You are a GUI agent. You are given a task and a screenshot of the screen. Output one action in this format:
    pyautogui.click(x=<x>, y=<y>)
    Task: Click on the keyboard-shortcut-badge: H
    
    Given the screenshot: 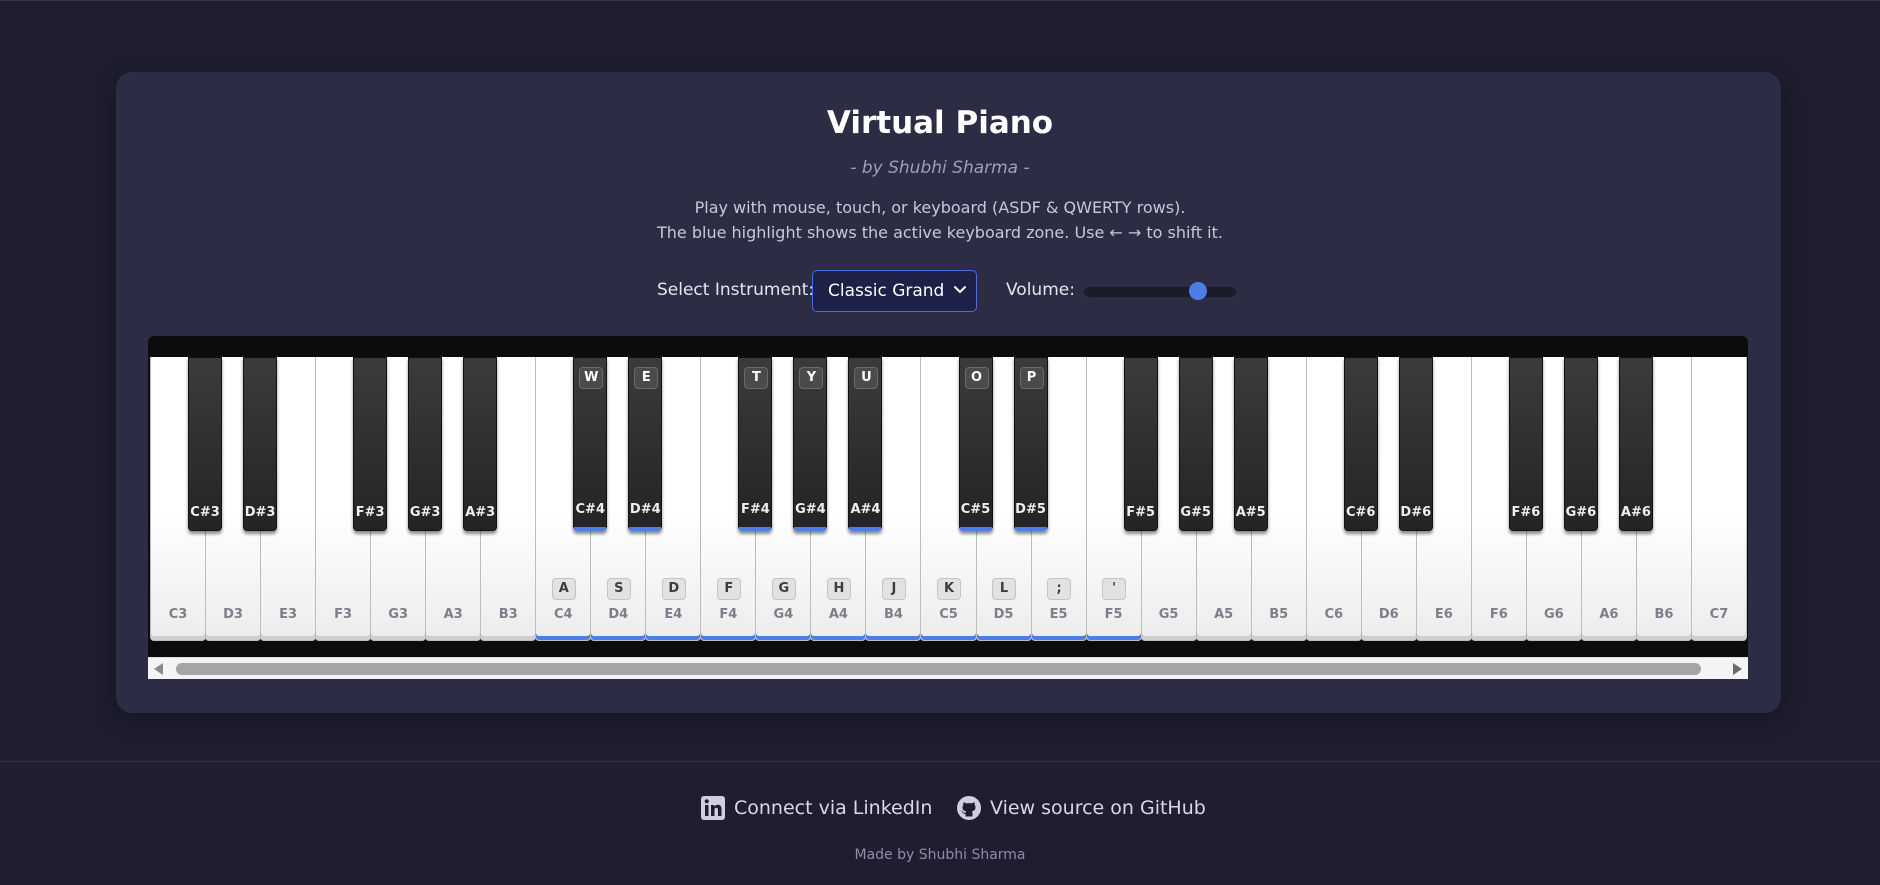 What is the action you would take?
    pyautogui.click(x=838, y=589)
    